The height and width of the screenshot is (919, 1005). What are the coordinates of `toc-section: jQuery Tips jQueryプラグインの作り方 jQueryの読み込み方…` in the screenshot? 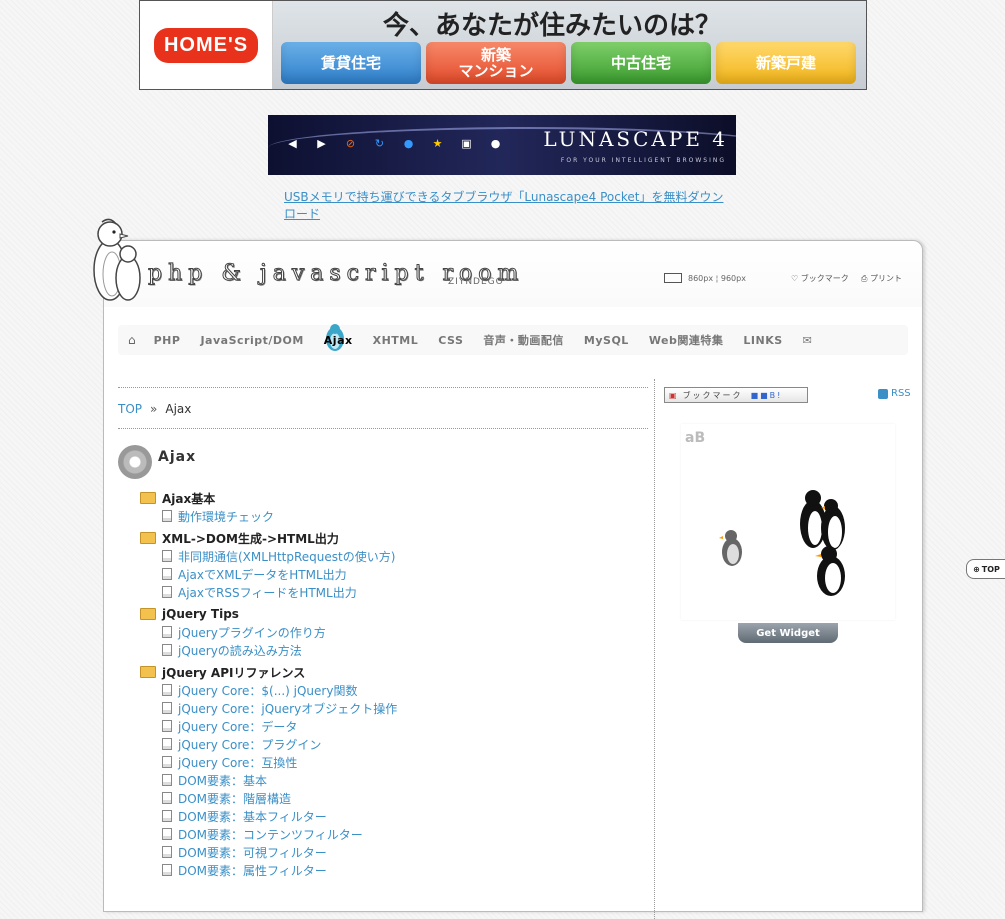 It's located at (394, 632).